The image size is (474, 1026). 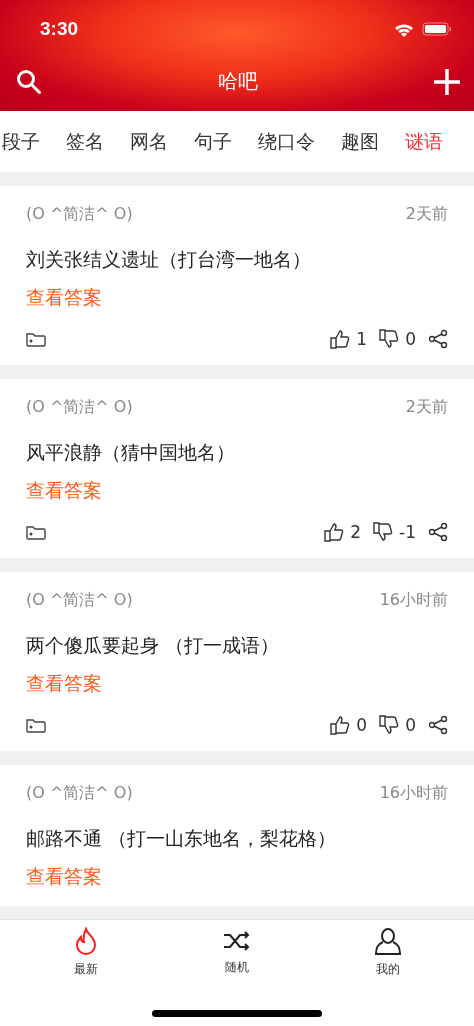 What do you see at coordinates (362, 339) in the screenshot?
I see `like-count: 1` at bounding box center [362, 339].